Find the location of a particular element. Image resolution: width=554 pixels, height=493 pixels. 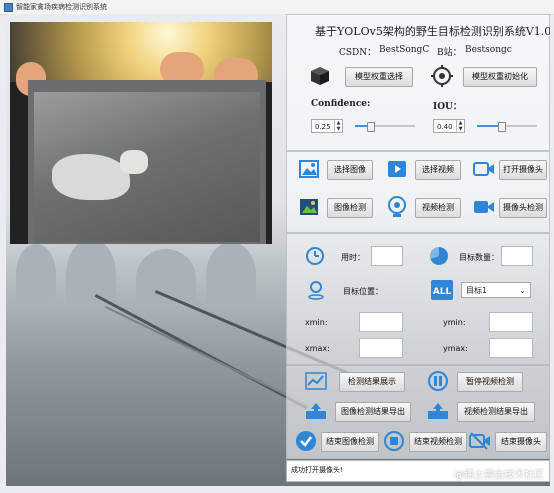

video-detect-button: 视频检测 is located at coordinates (438, 208).